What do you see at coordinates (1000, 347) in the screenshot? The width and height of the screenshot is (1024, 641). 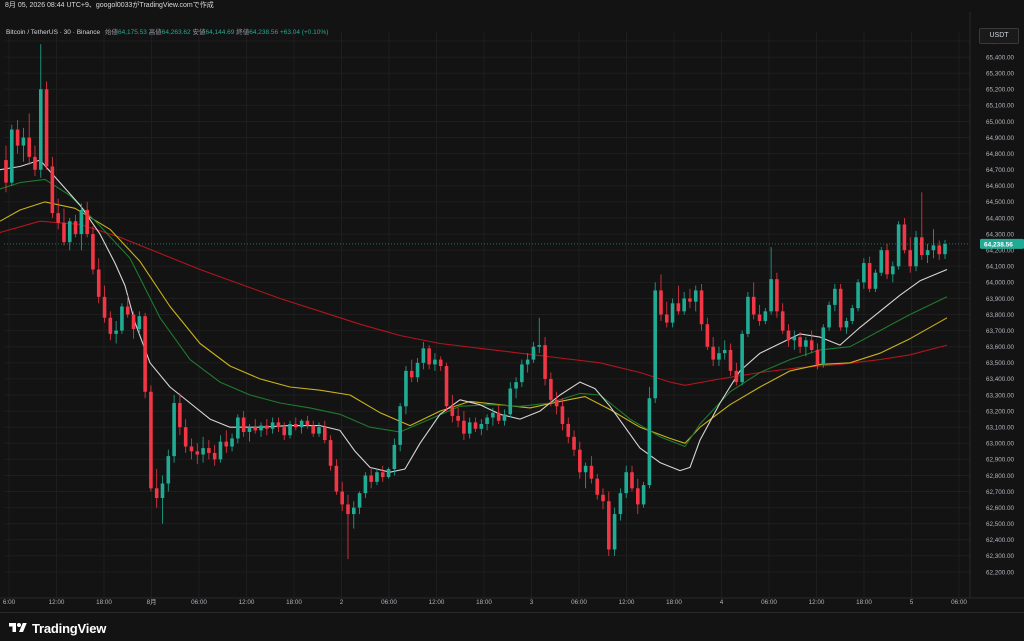 I see `price-tick-label: 63,600.00` at bounding box center [1000, 347].